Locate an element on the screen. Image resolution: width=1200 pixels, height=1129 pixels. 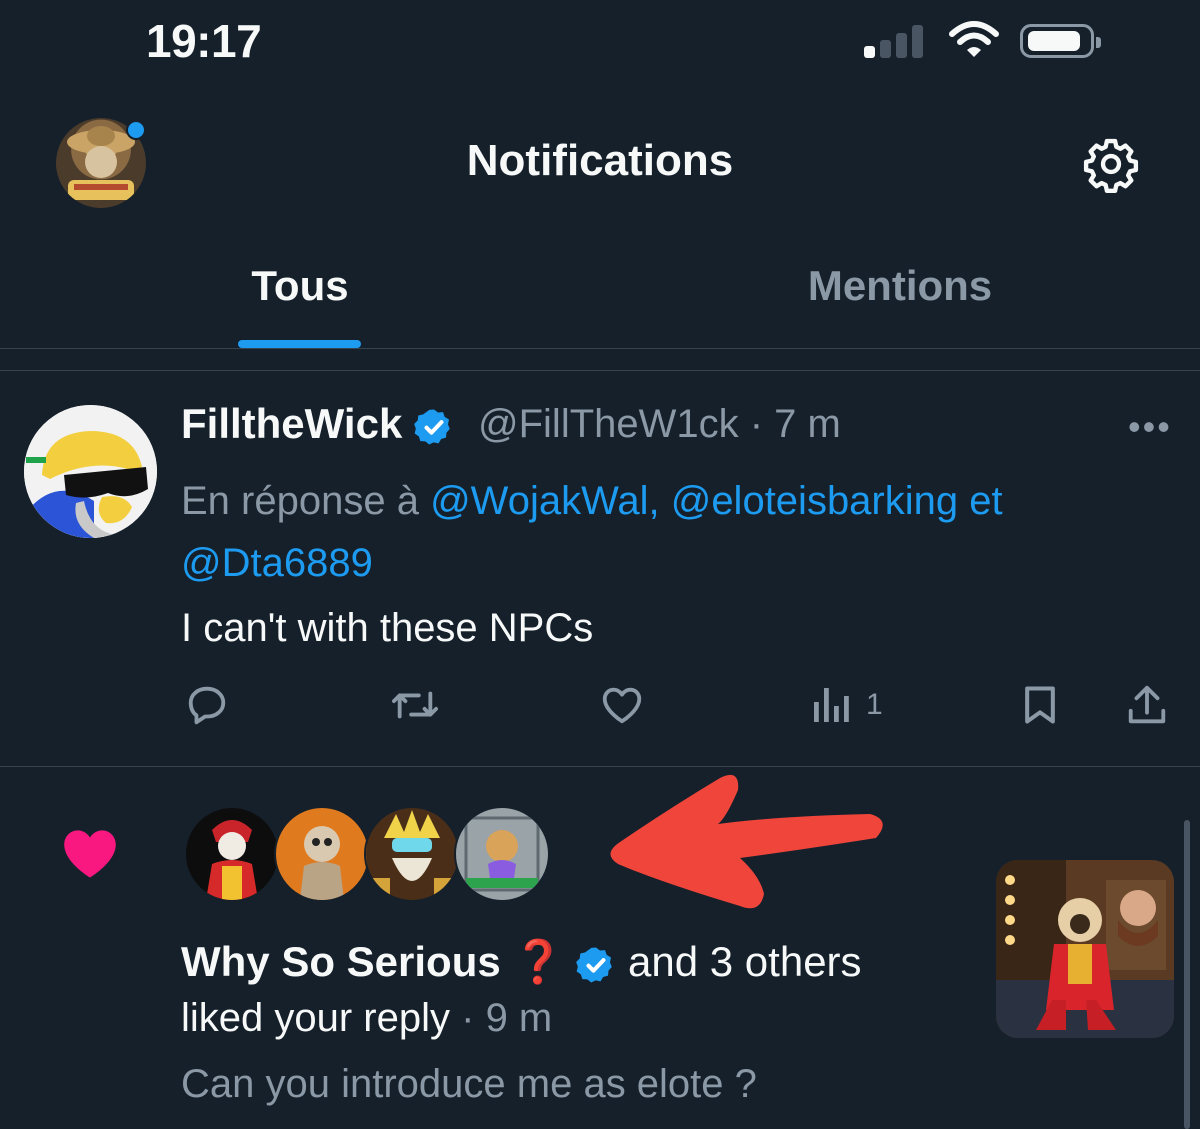
liked-reply-text: Can you introduce me as elote ? is located at coordinates (469, 1084).